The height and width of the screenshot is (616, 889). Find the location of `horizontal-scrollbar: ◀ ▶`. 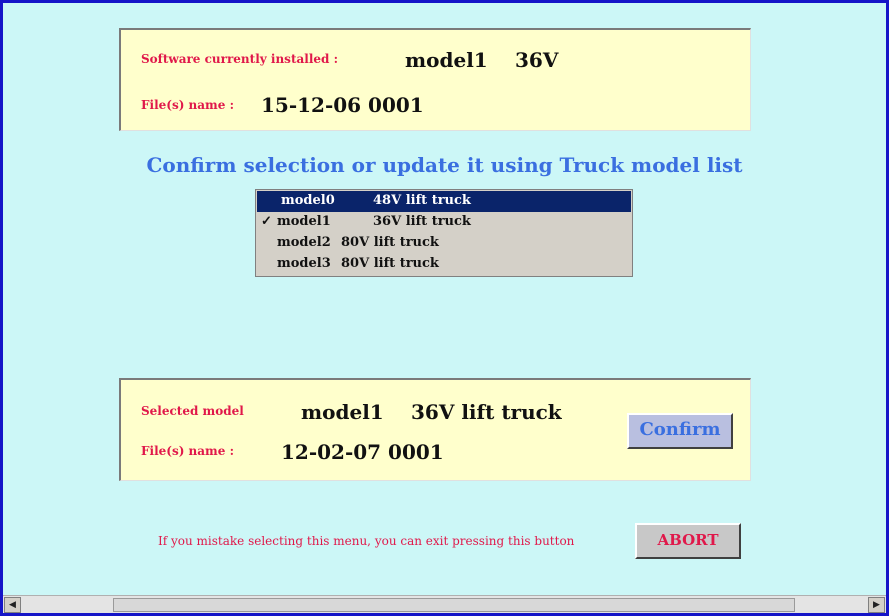

horizontal-scrollbar: ◀ ▶ is located at coordinates (444, 604).